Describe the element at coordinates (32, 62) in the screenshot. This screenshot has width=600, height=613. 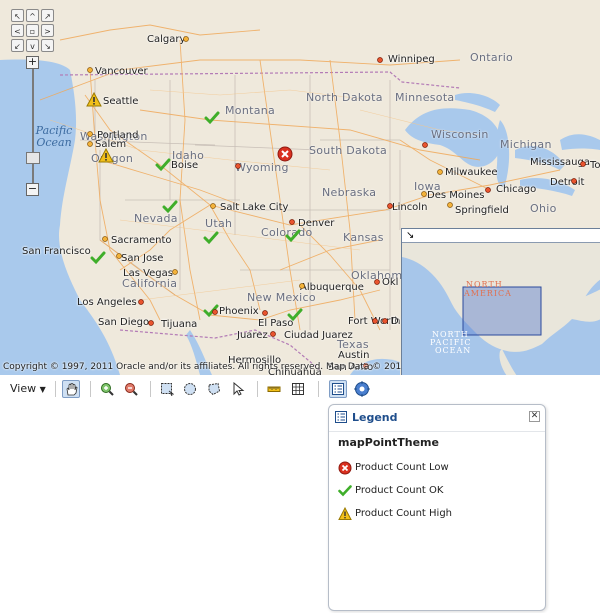
I see `zoom-in-map-icon: +` at that location.